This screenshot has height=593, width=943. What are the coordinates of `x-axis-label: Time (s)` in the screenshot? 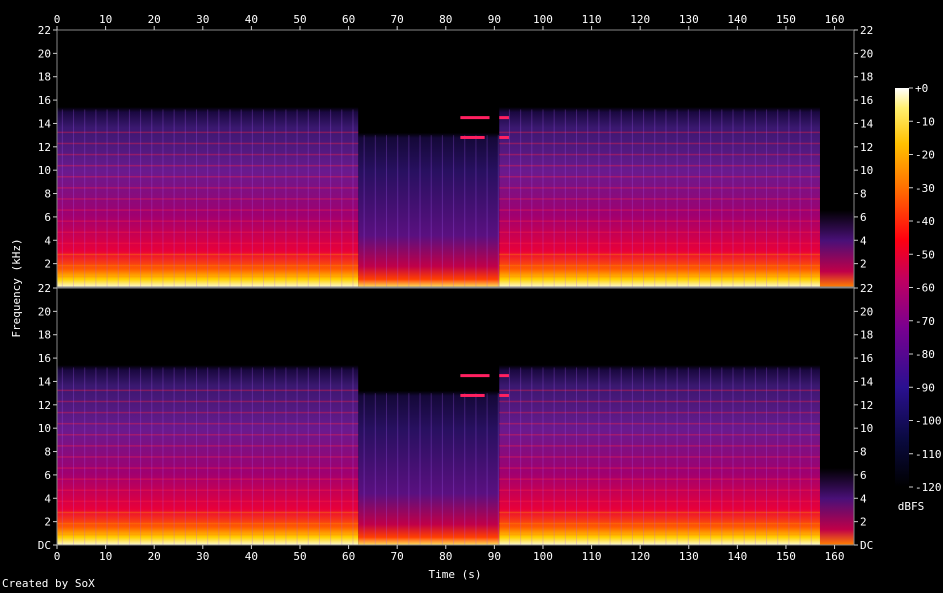 It's located at (455, 574).